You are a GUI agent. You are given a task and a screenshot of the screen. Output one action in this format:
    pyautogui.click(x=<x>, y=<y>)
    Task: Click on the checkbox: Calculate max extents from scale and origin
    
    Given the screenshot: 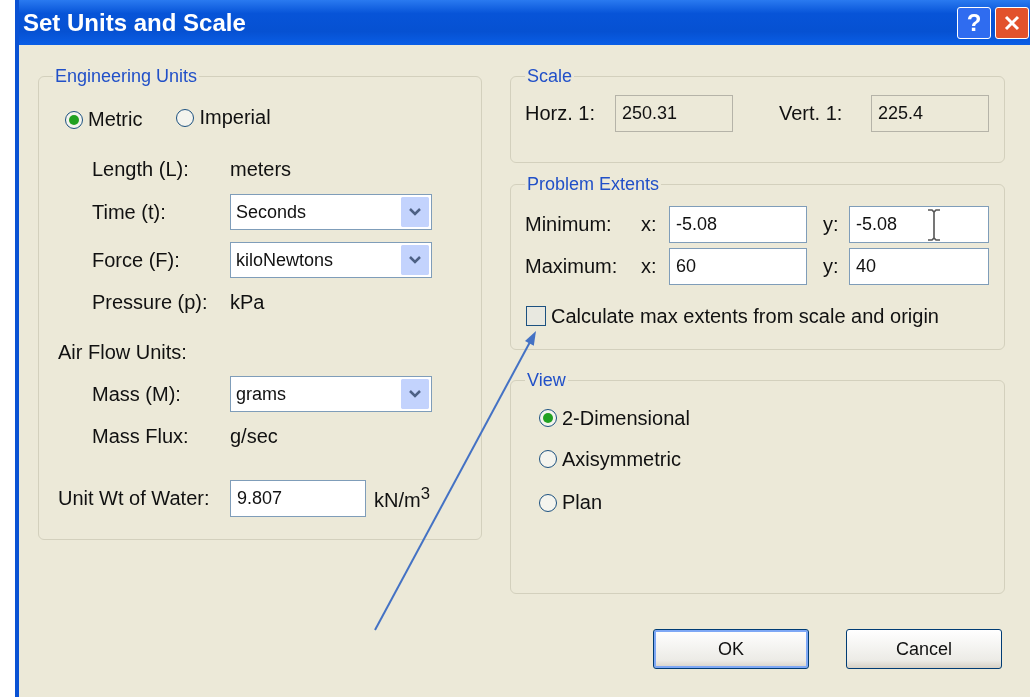 What is the action you would take?
    pyautogui.click(x=732, y=316)
    